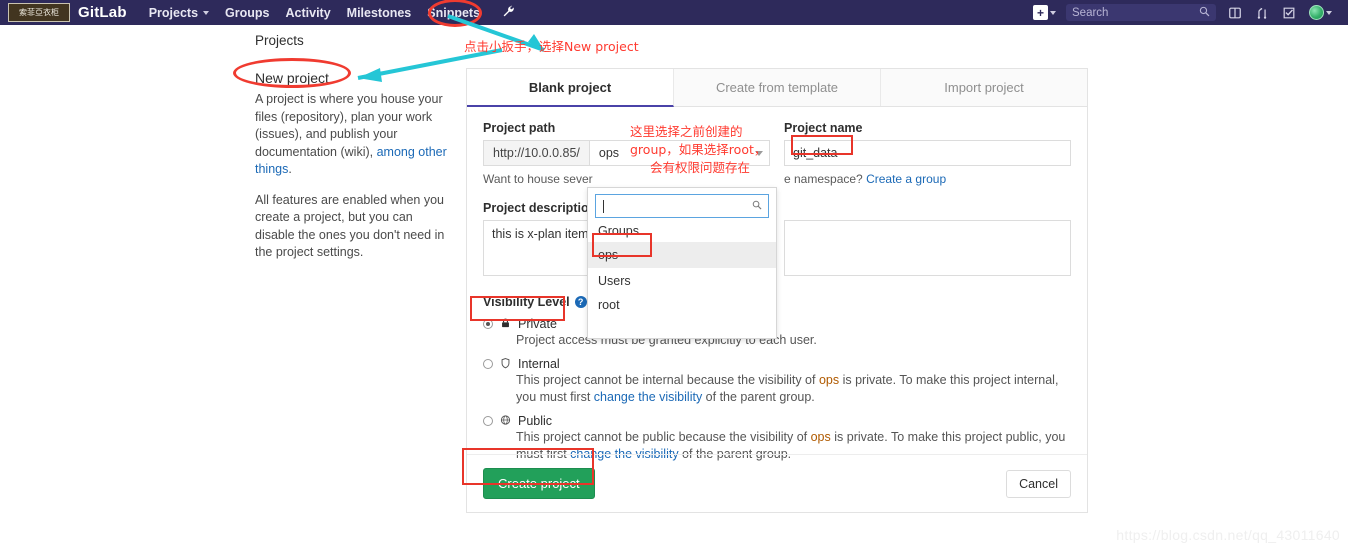  What do you see at coordinates (777, 364) in the screenshot?
I see `visibility-internal-head: Internal` at bounding box center [777, 364].